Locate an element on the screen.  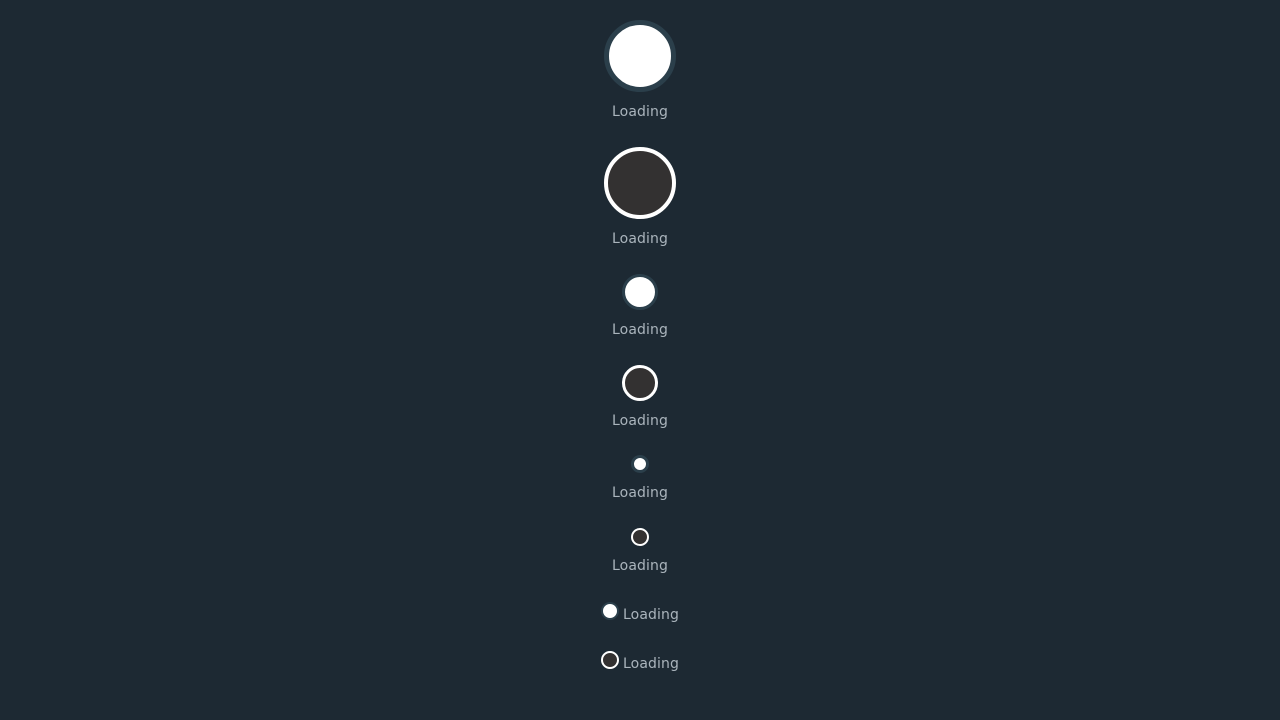
loader-dark-inline: Loading is located at coordinates (640, 662).